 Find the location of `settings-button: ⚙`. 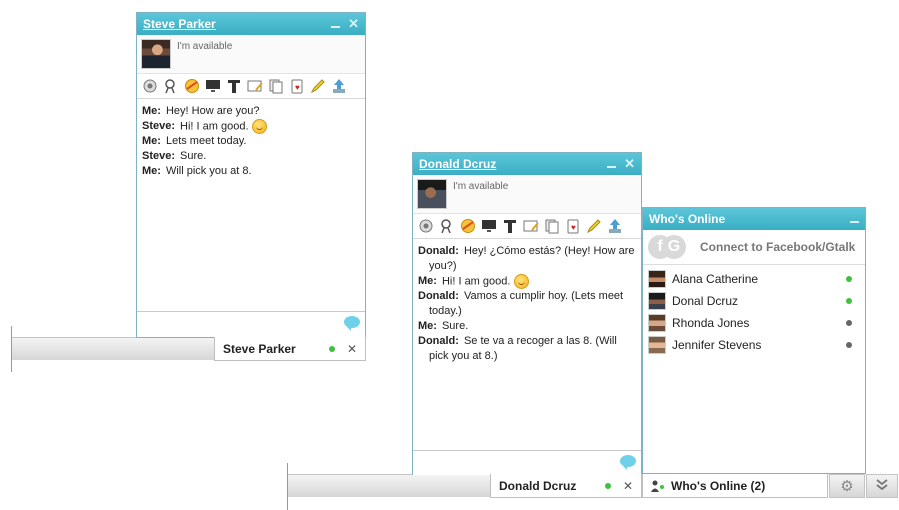

settings-button: ⚙ is located at coordinates (847, 486).